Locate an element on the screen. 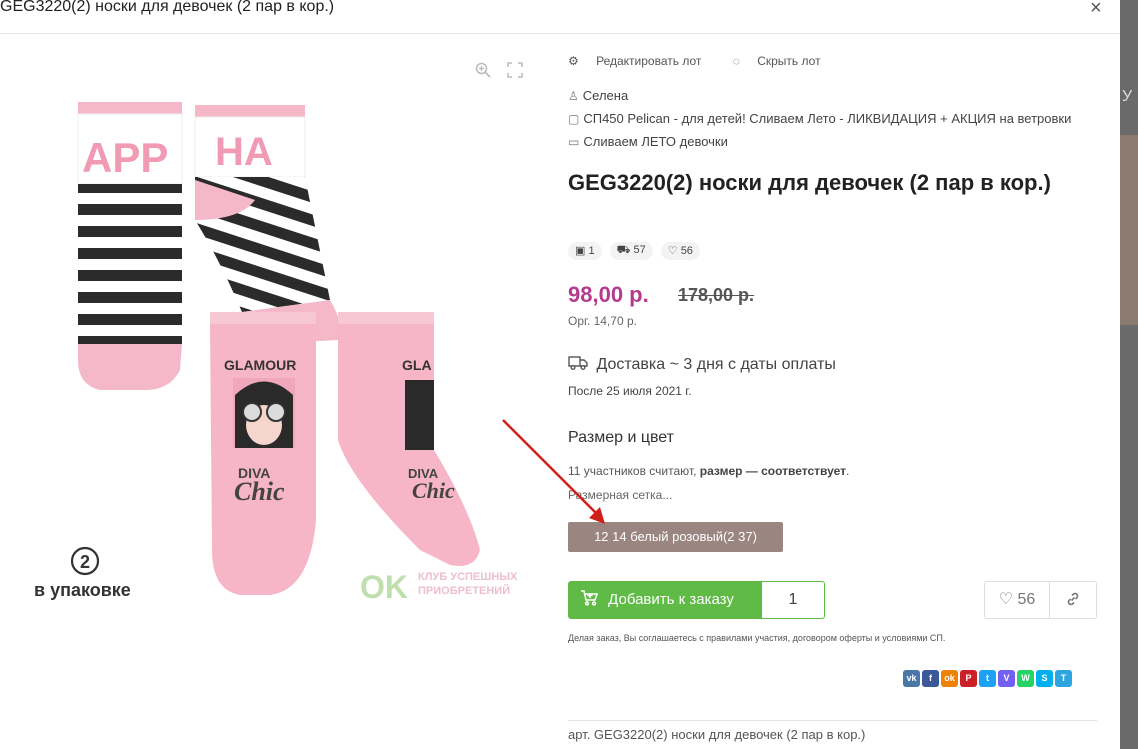  cart-icon: ⛟ is located at coordinates (623, 250).